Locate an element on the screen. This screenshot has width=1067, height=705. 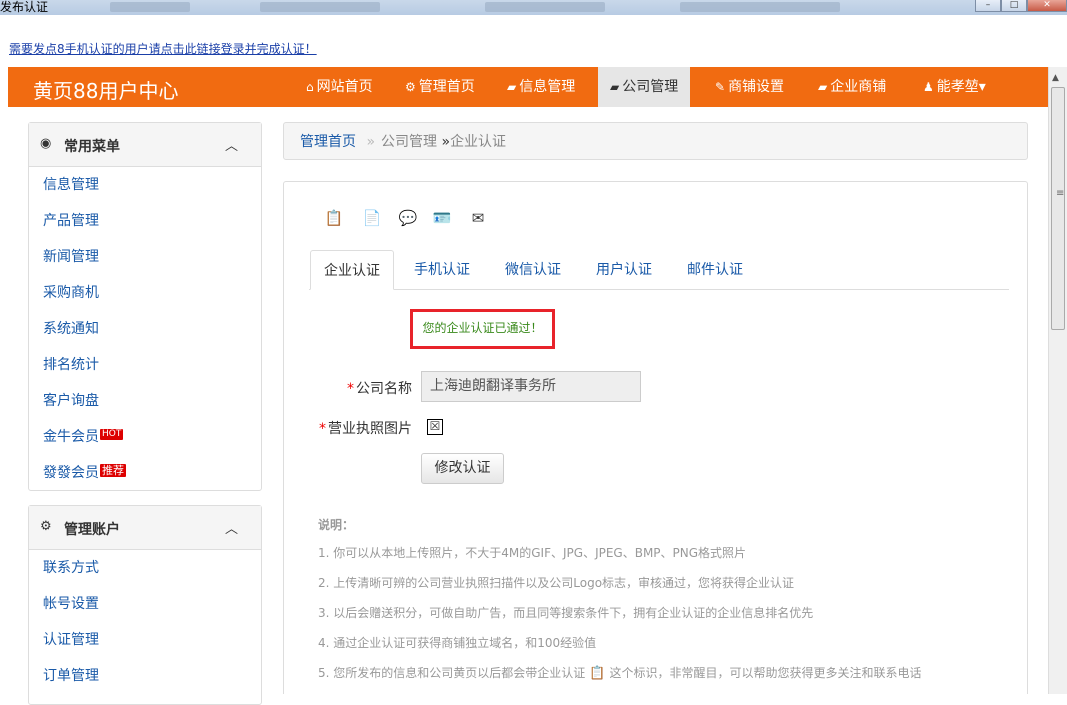
account-panel: ⚙ 管理账户 ︿ 联系方式 帐号设置 认证管理 订单管理 is located at coordinates (145, 605).